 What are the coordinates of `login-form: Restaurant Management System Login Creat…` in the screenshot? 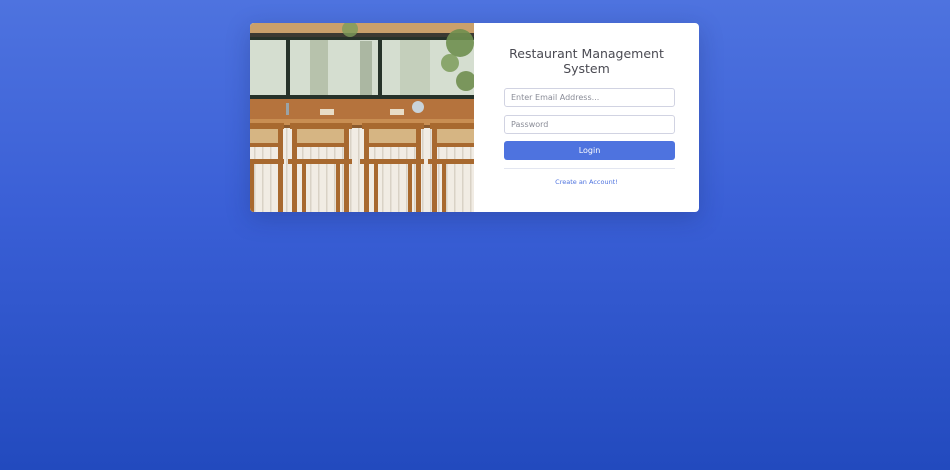 It's located at (586, 117).